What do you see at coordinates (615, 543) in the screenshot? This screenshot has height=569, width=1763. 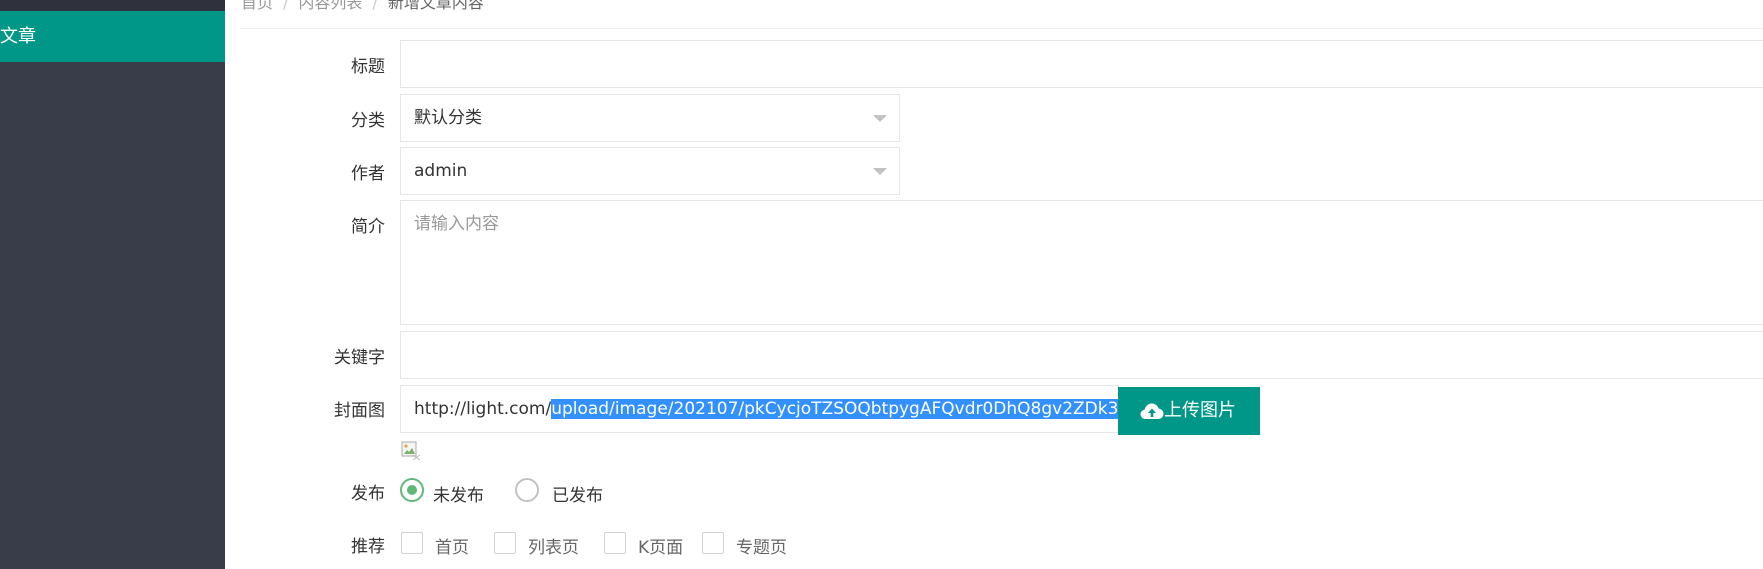 I see `checkbox-k-page` at bounding box center [615, 543].